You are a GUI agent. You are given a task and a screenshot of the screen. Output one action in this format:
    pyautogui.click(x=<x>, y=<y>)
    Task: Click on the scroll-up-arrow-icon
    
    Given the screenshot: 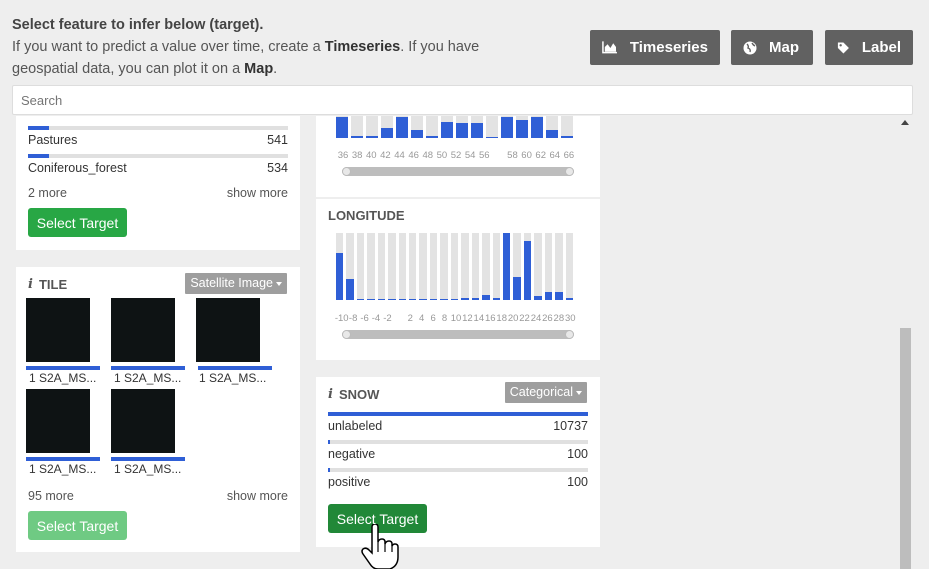 What is the action you would take?
    pyautogui.click(x=905, y=122)
    